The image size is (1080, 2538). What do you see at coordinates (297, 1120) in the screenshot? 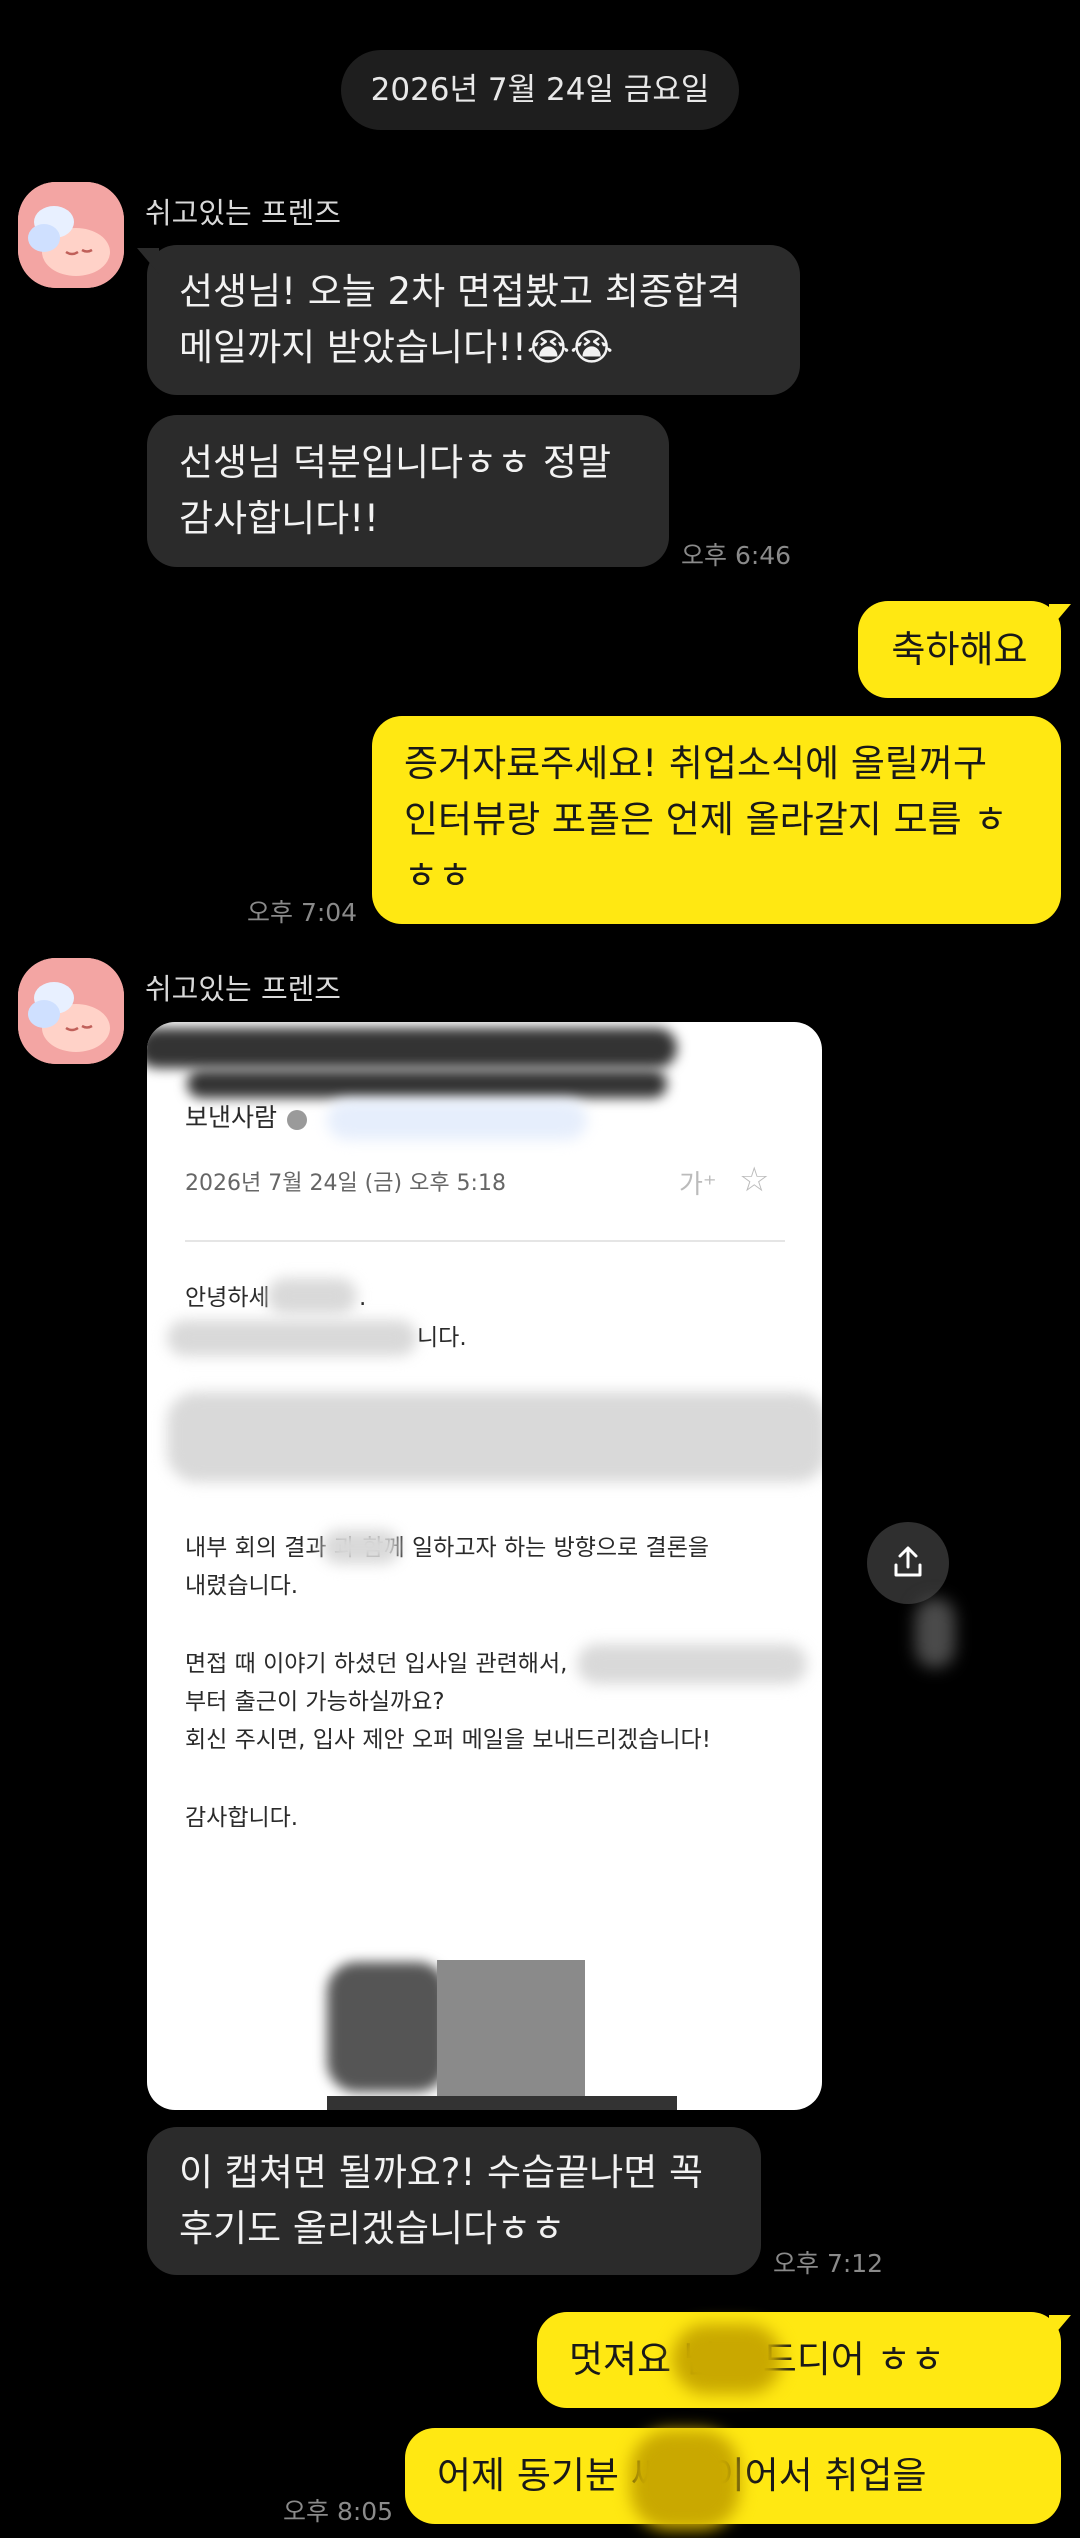
I see `chevron-down-icon` at bounding box center [297, 1120].